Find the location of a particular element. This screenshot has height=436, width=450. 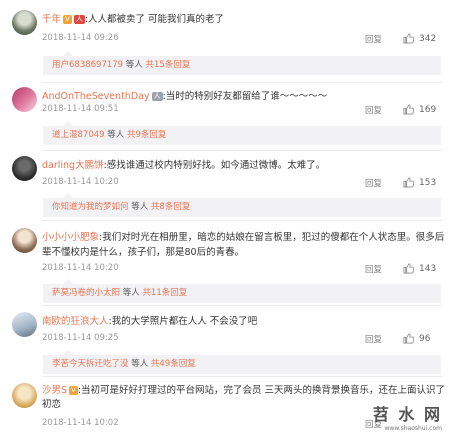

like-button: 169 is located at coordinates (419, 109).